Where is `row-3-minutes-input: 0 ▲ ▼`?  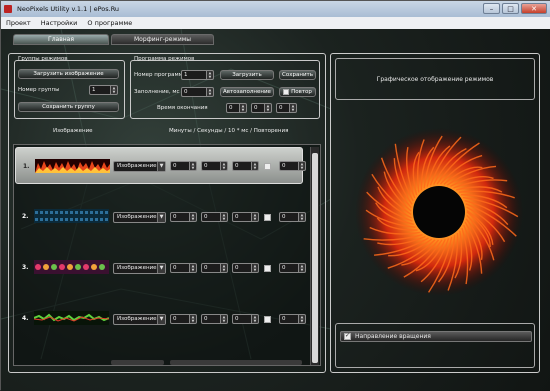 row-3-minutes-input: 0 ▲ ▼ is located at coordinates (183, 268).